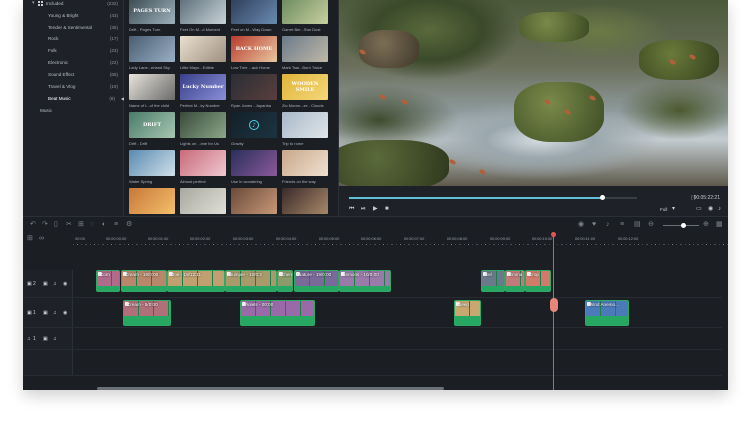 The image size is (750, 421). What do you see at coordinates (581, 225) in the screenshot?
I see `render-icon: ◉` at bounding box center [581, 225].